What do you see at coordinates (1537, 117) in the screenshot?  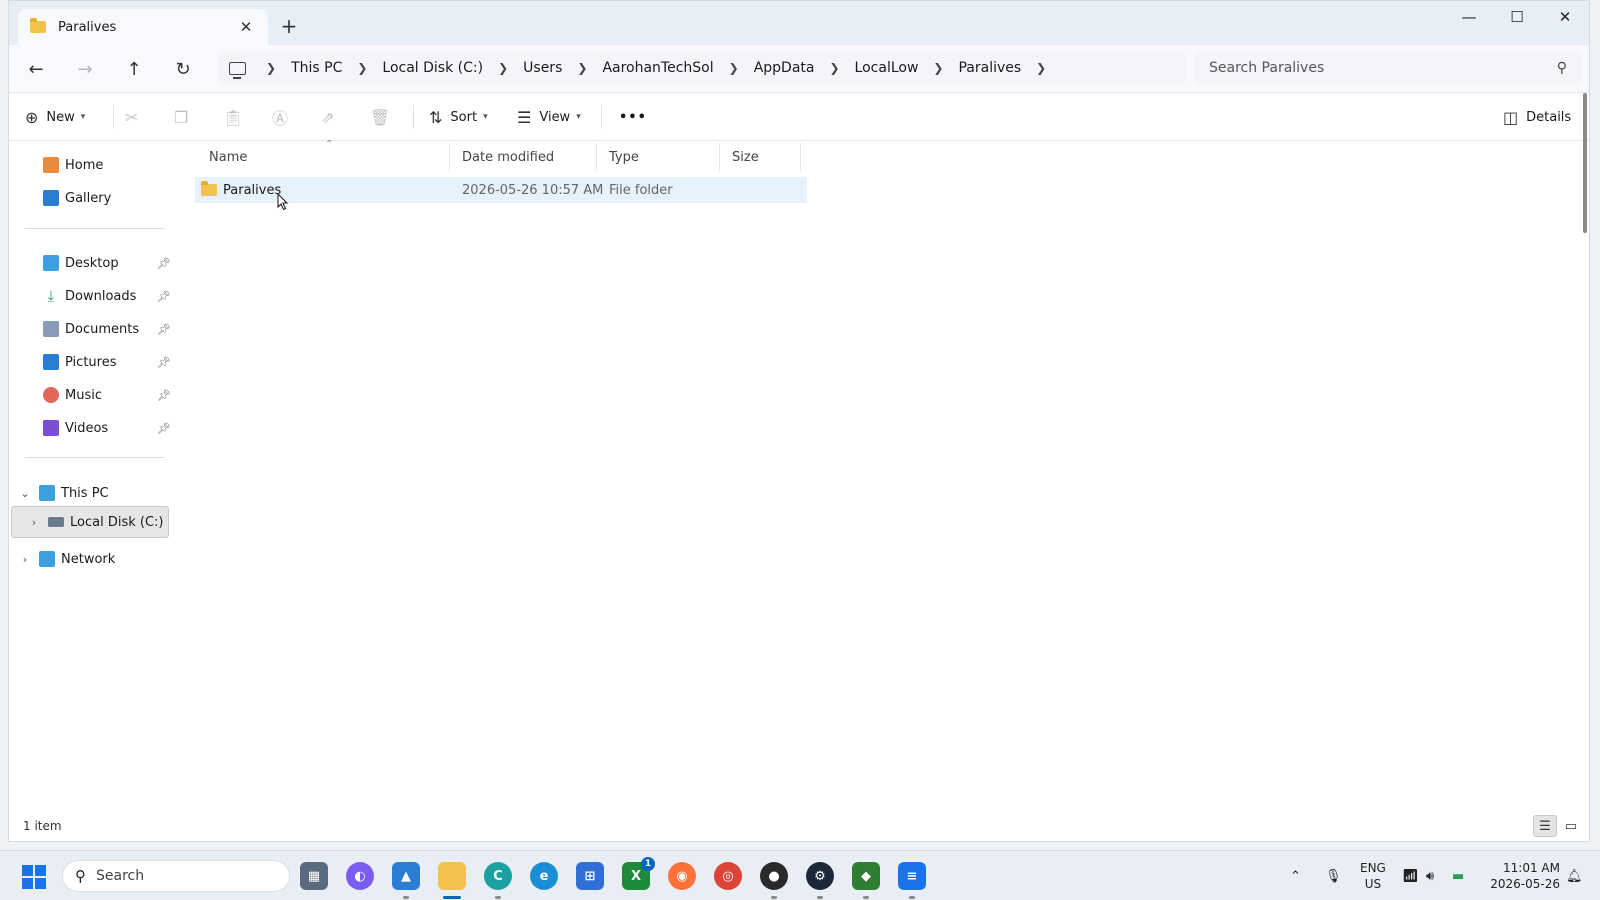 I see `details-pane-button: ◫ Details` at bounding box center [1537, 117].